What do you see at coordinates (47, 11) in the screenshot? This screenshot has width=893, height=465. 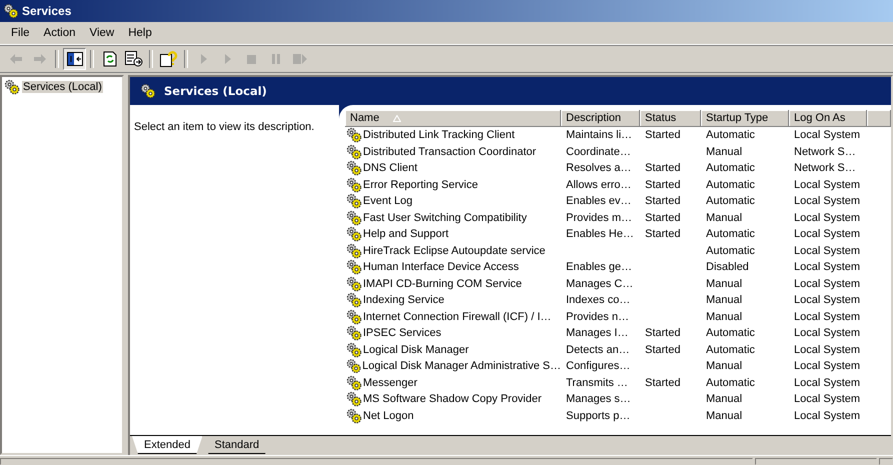 I see `window-title: Services` at bounding box center [47, 11].